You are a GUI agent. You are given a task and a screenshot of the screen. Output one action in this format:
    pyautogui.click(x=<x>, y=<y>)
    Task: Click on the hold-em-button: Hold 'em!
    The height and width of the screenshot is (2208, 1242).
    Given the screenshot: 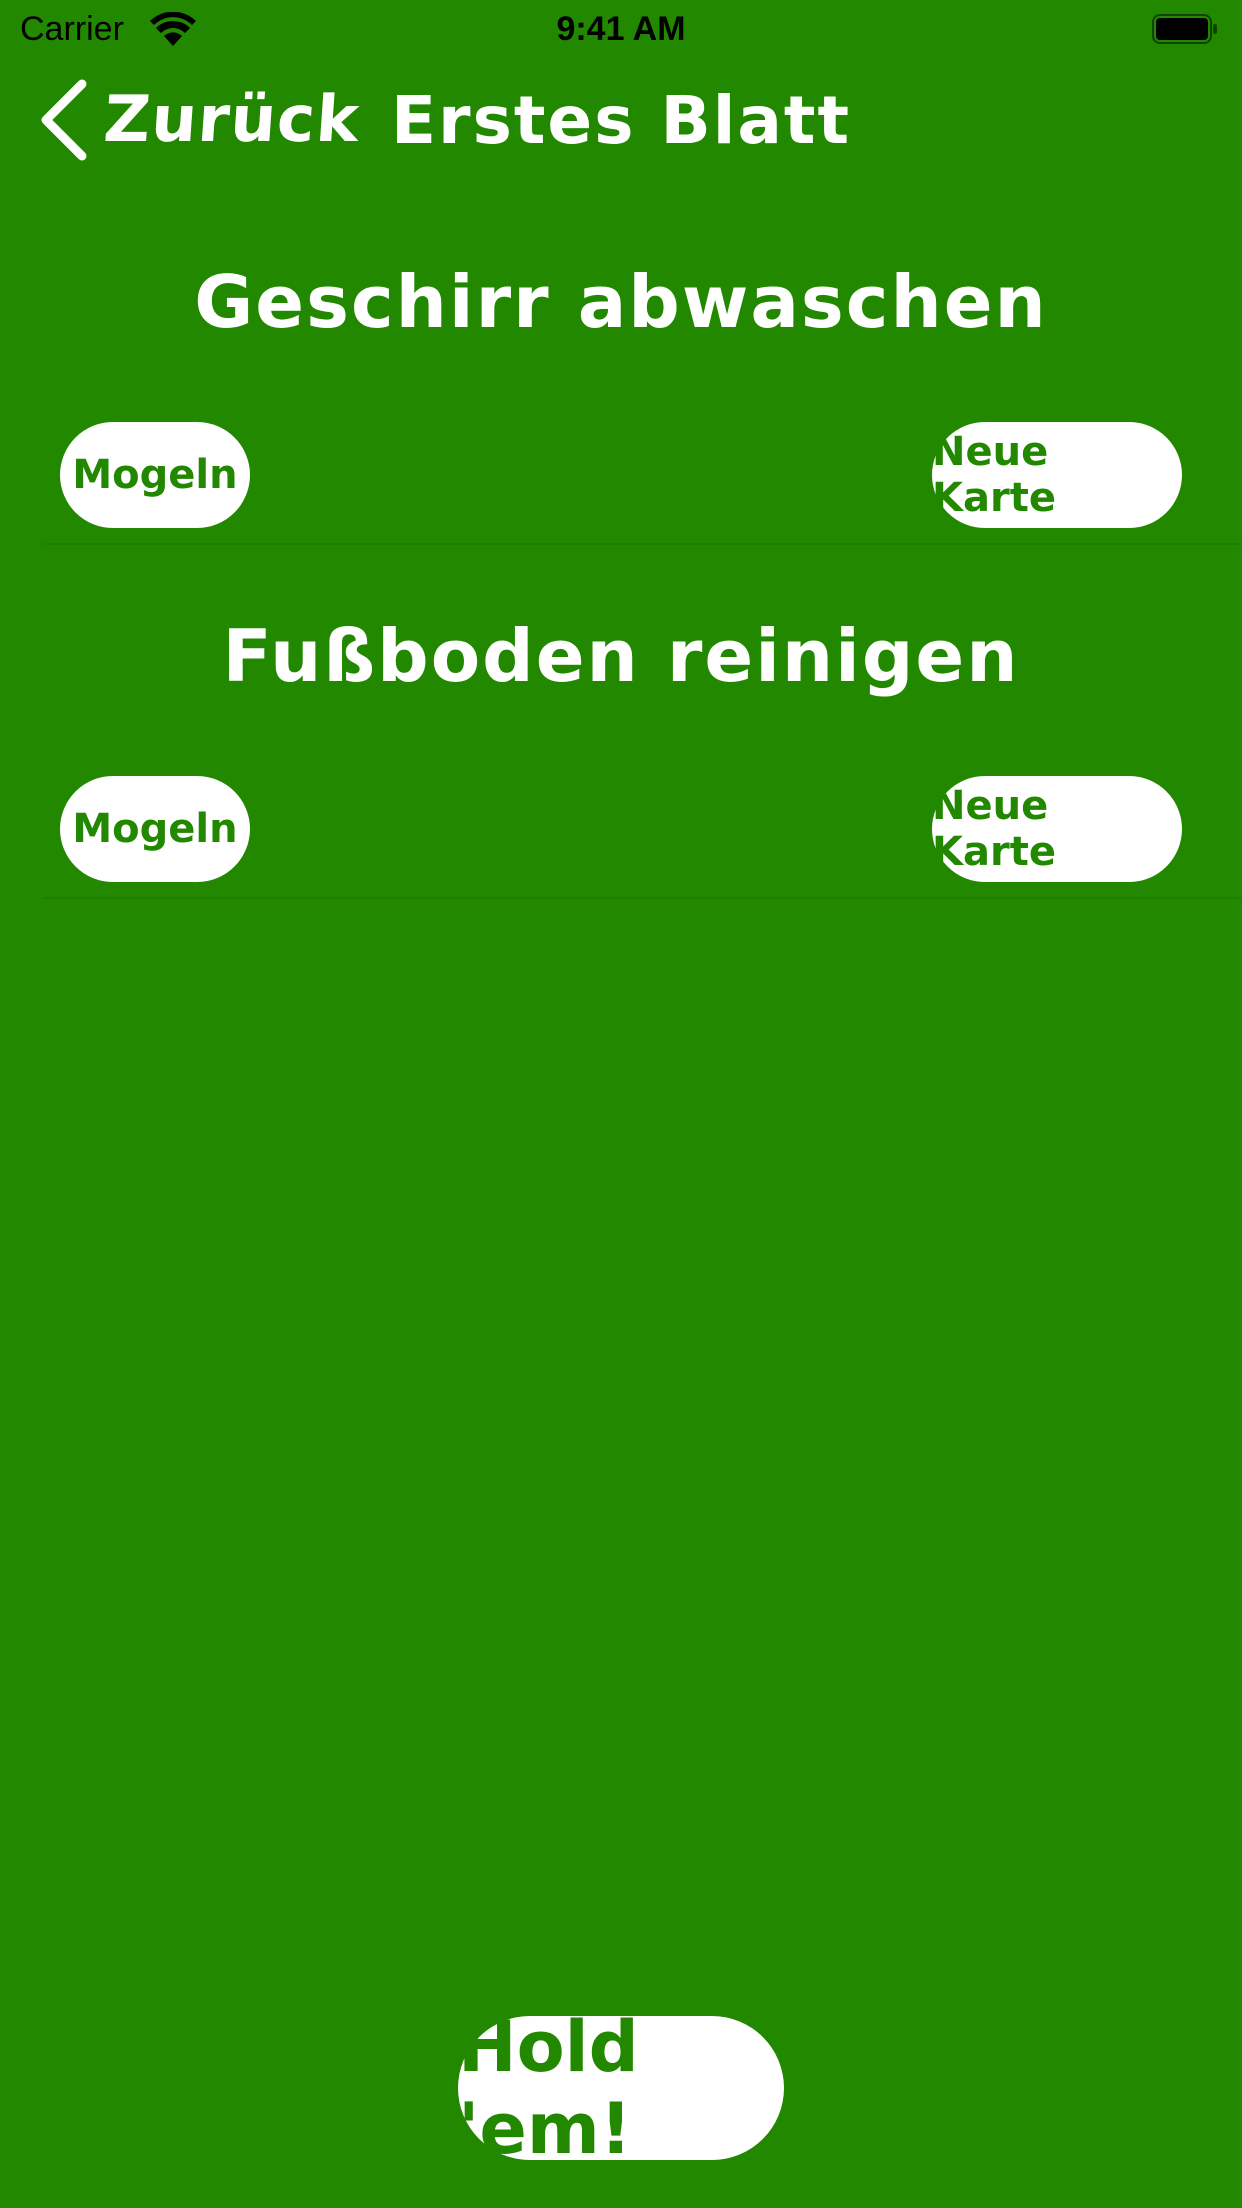 What is the action you would take?
    pyautogui.click(x=621, y=2088)
    